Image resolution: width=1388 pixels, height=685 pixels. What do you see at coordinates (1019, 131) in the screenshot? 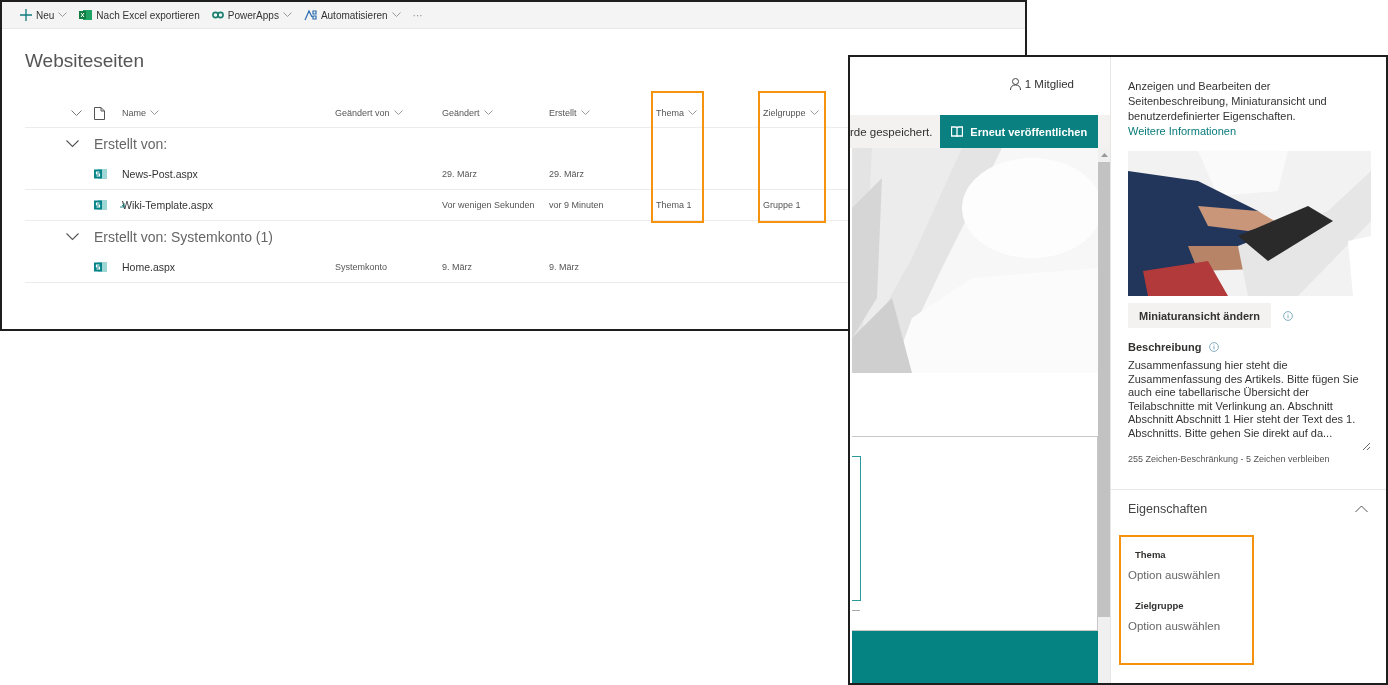
I see `republish-button: Erneut veröffentlichen` at bounding box center [1019, 131].